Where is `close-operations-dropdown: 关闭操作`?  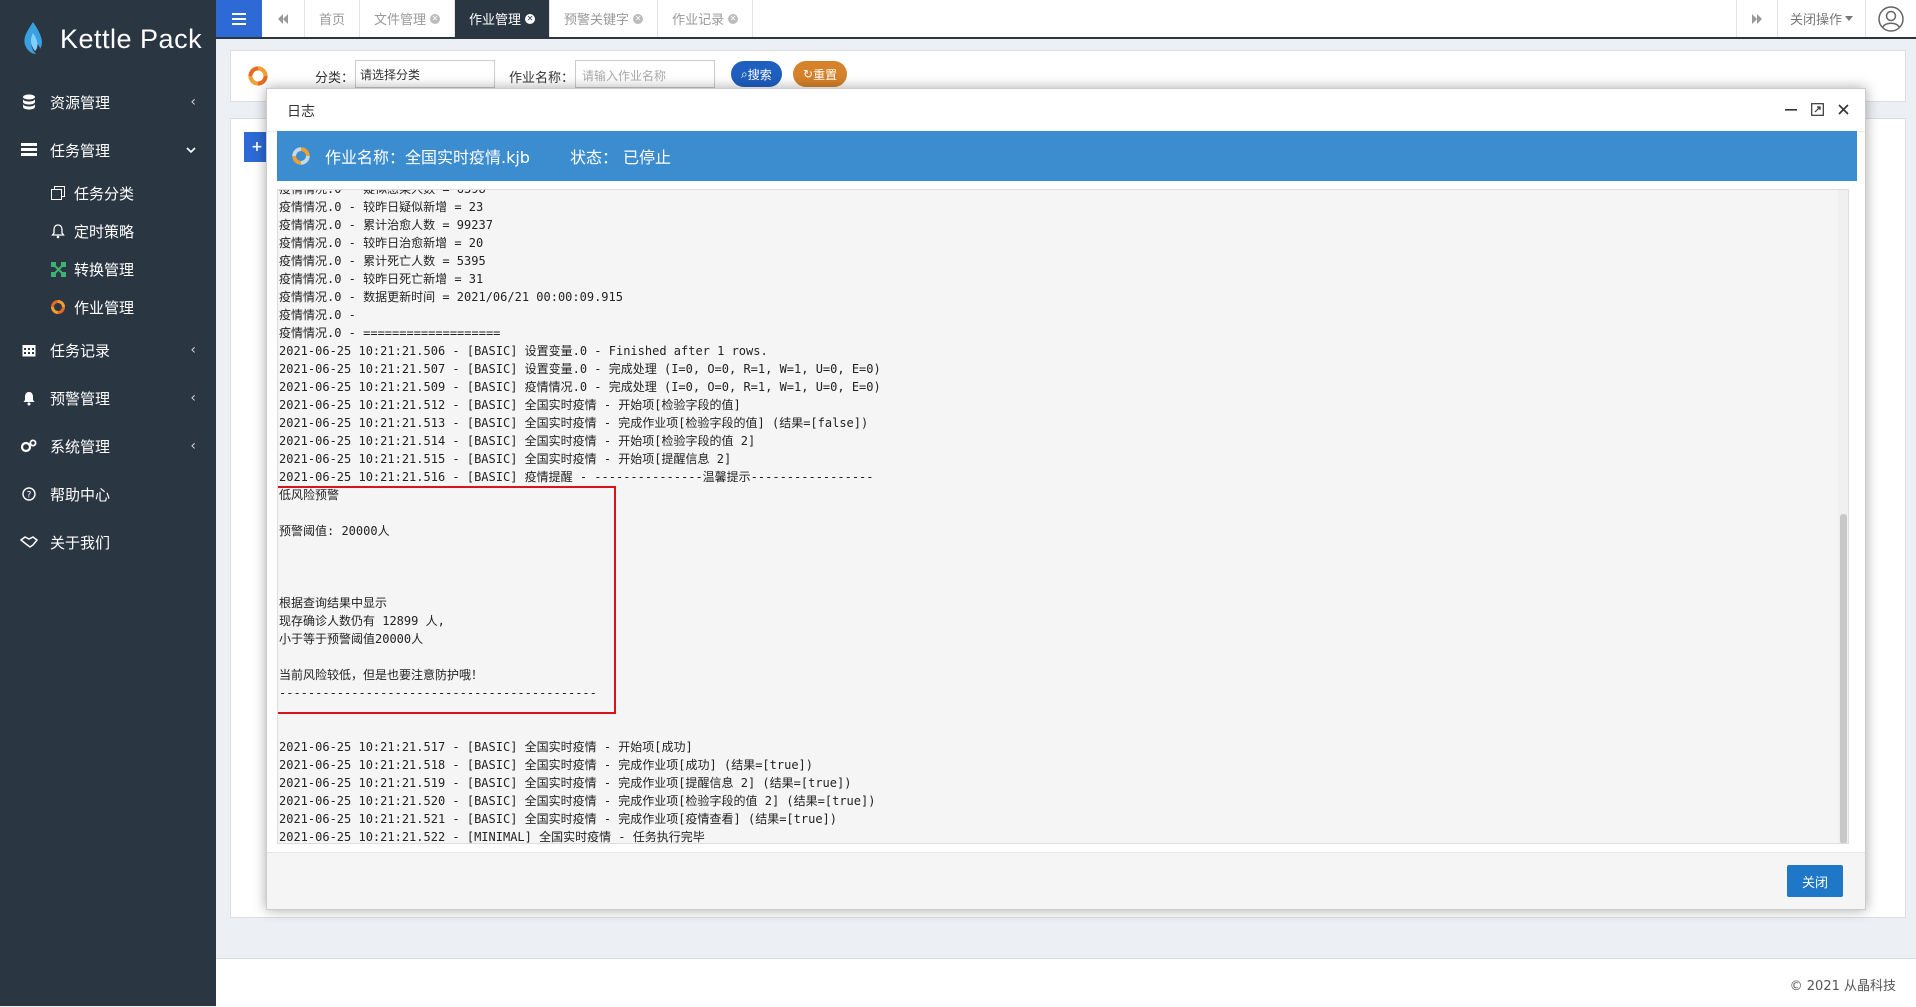 close-operations-dropdown: 关闭操作 is located at coordinates (1820, 18).